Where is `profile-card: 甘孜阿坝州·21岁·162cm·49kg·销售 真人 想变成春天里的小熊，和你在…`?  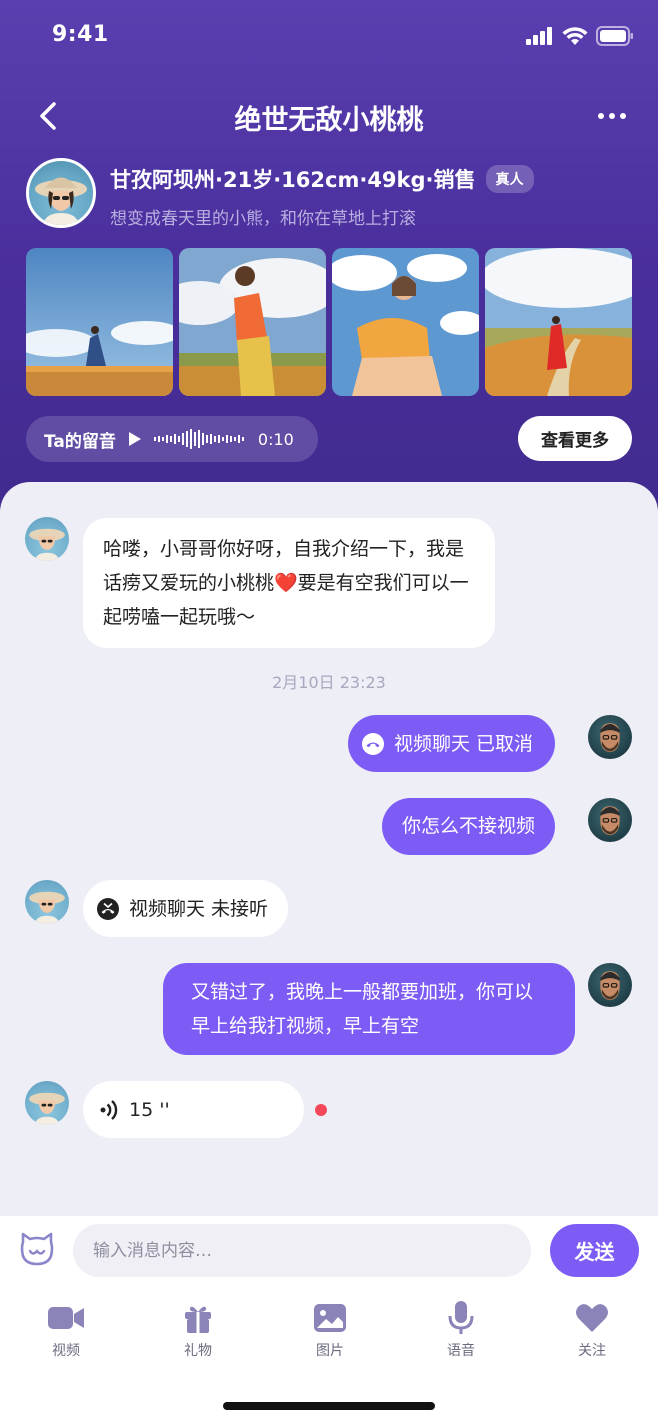
profile-card: 甘孜阿坝州·21岁·162cm·49kg·销售 真人 想变成春天里的小熊，和你在… is located at coordinates (331, 194).